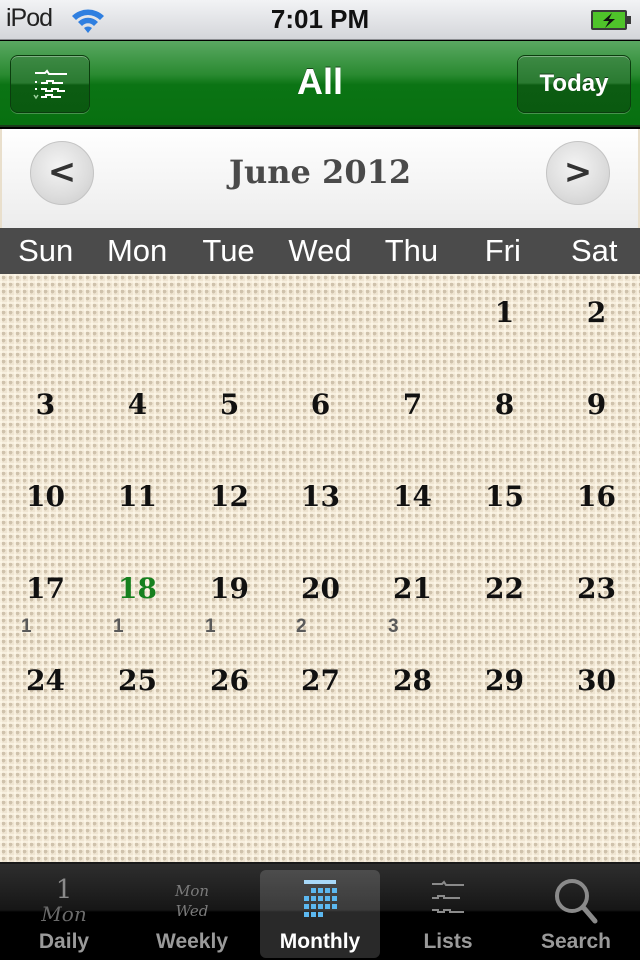  What do you see at coordinates (45, 496) in the screenshot?
I see `day-number: 10` at bounding box center [45, 496].